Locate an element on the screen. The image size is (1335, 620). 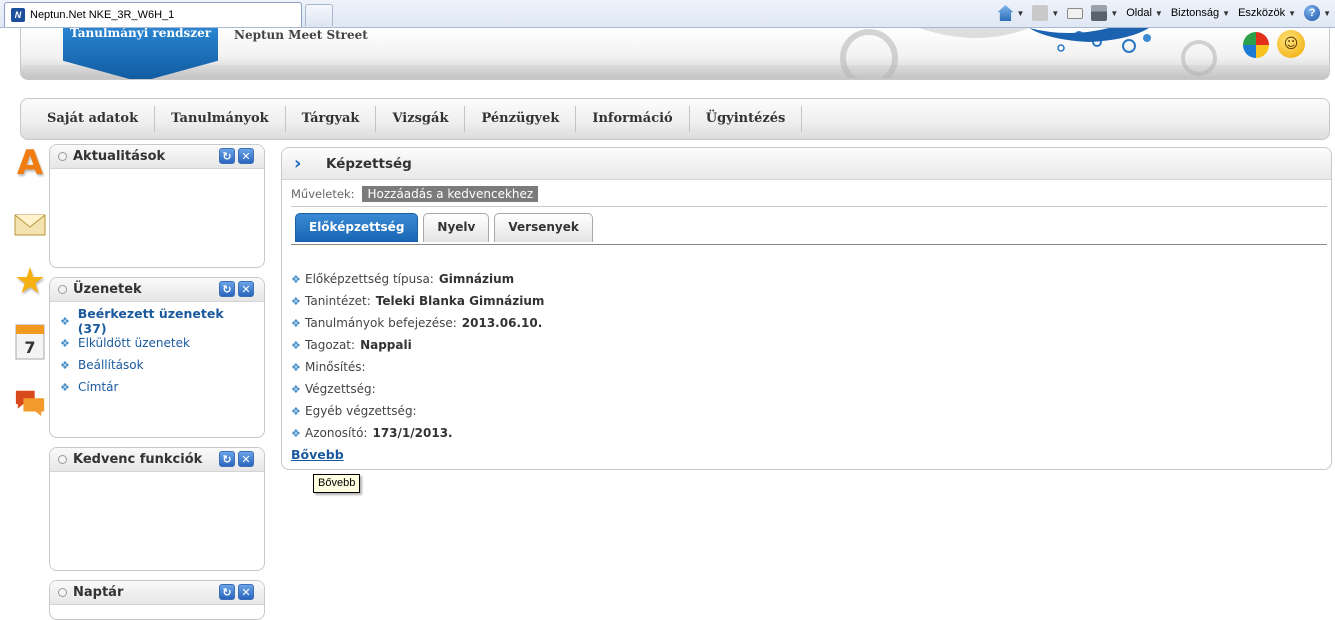
field-education-type: ❖ Előképzettség típusa: Gimnázium is located at coordinates (417, 279).